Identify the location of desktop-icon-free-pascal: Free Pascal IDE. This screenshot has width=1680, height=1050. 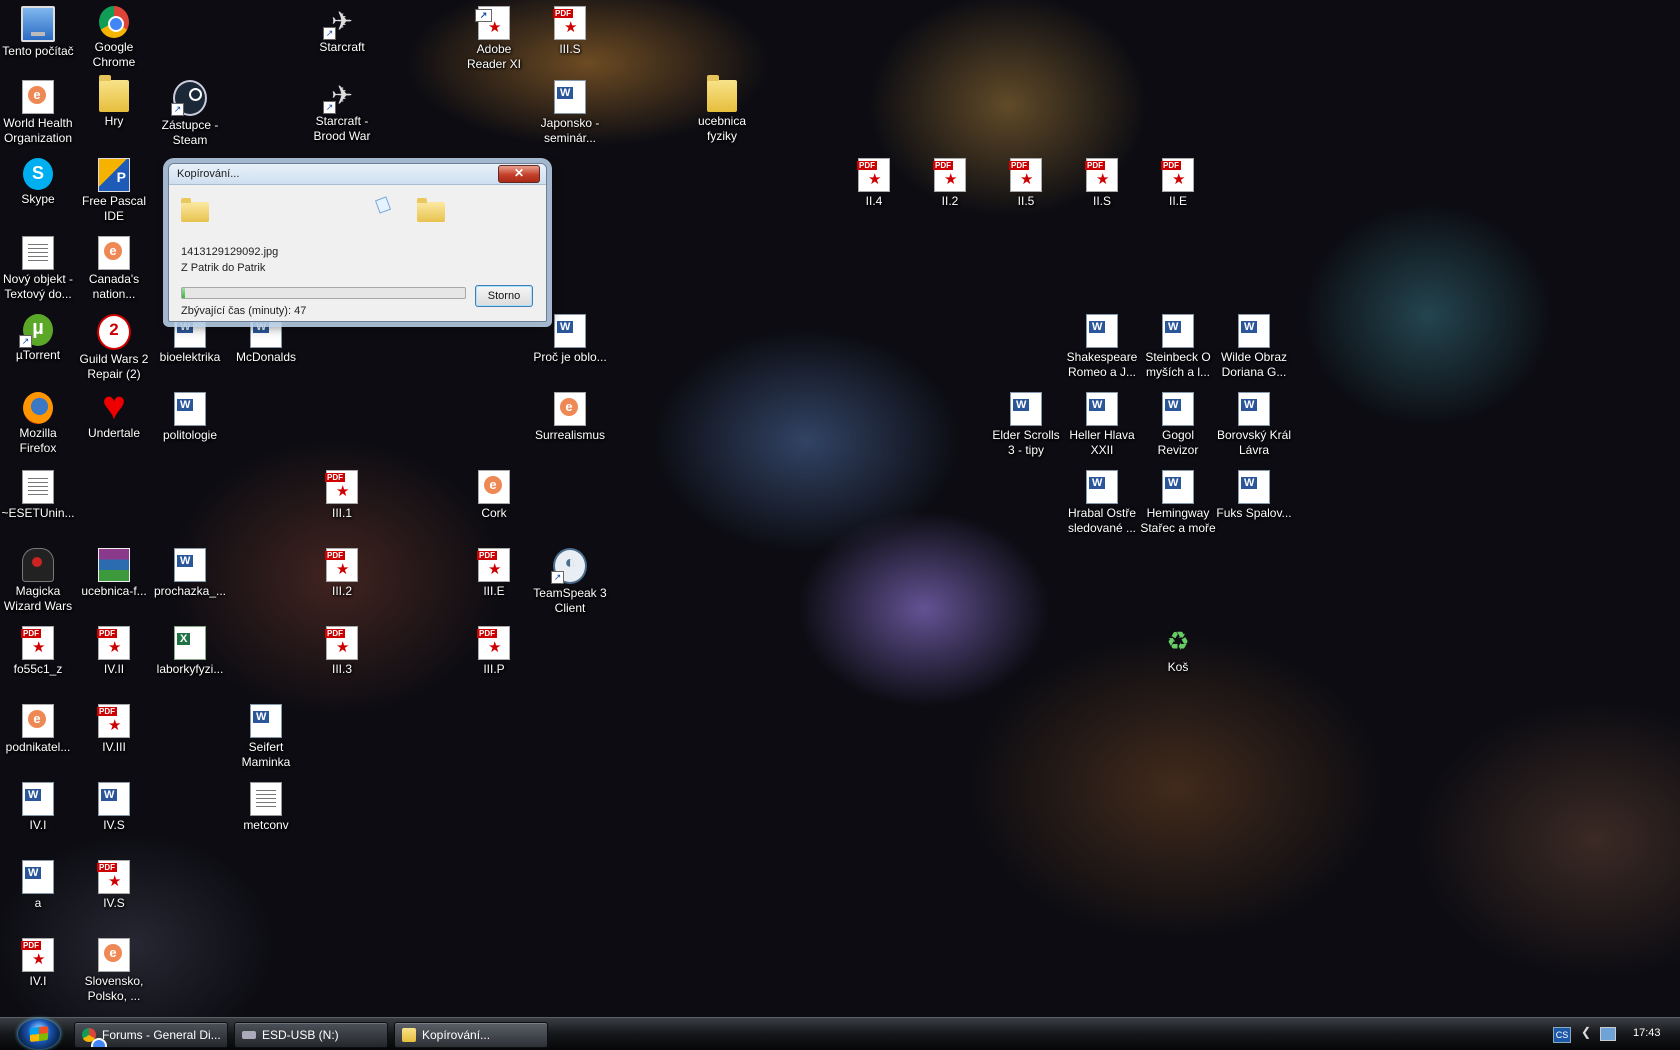
(114, 191).